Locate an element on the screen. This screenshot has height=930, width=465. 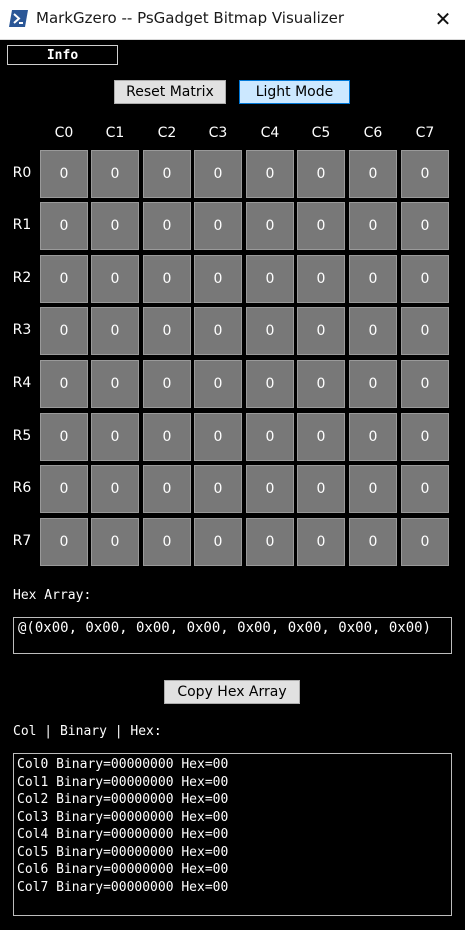
matrix-cell-r2-c5: 0 is located at coordinates (321, 279).